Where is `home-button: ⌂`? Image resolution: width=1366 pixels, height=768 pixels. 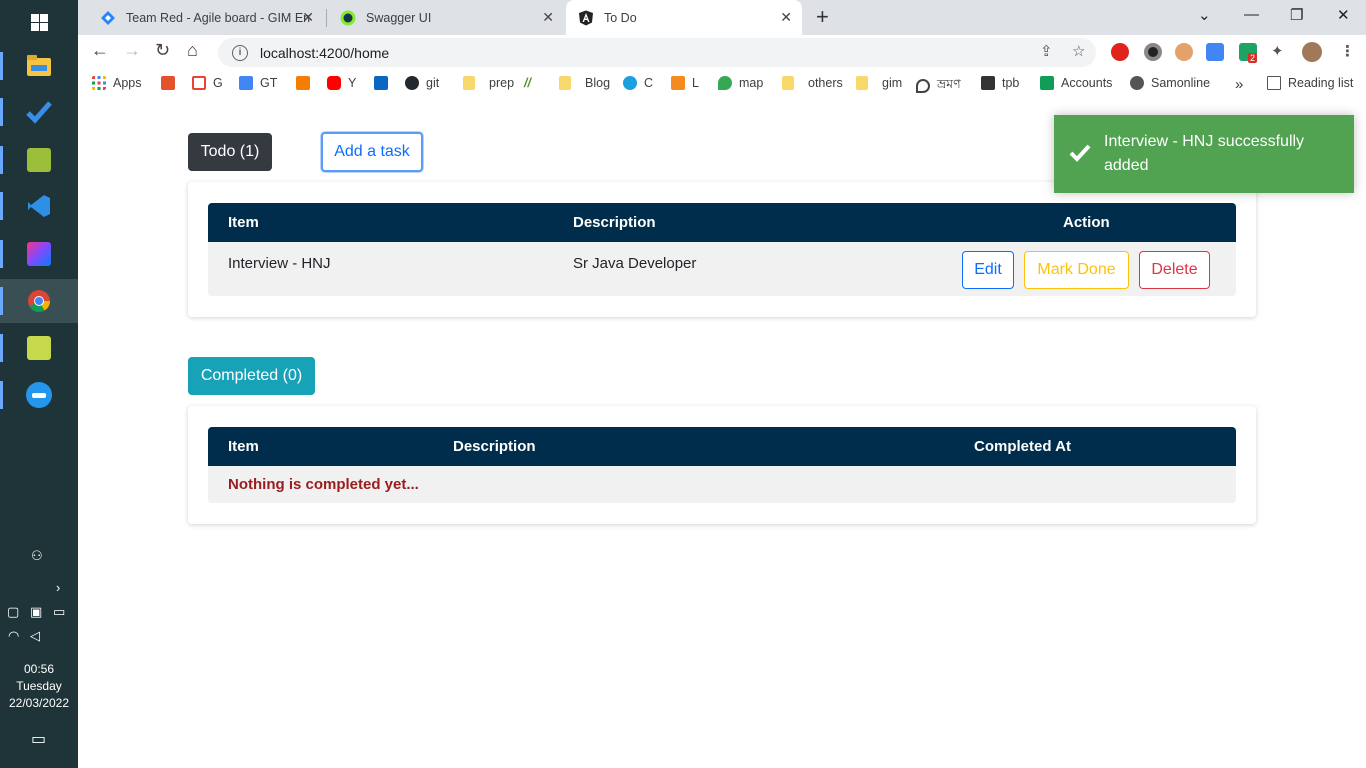
home-button: ⌂ is located at coordinates (192, 50).